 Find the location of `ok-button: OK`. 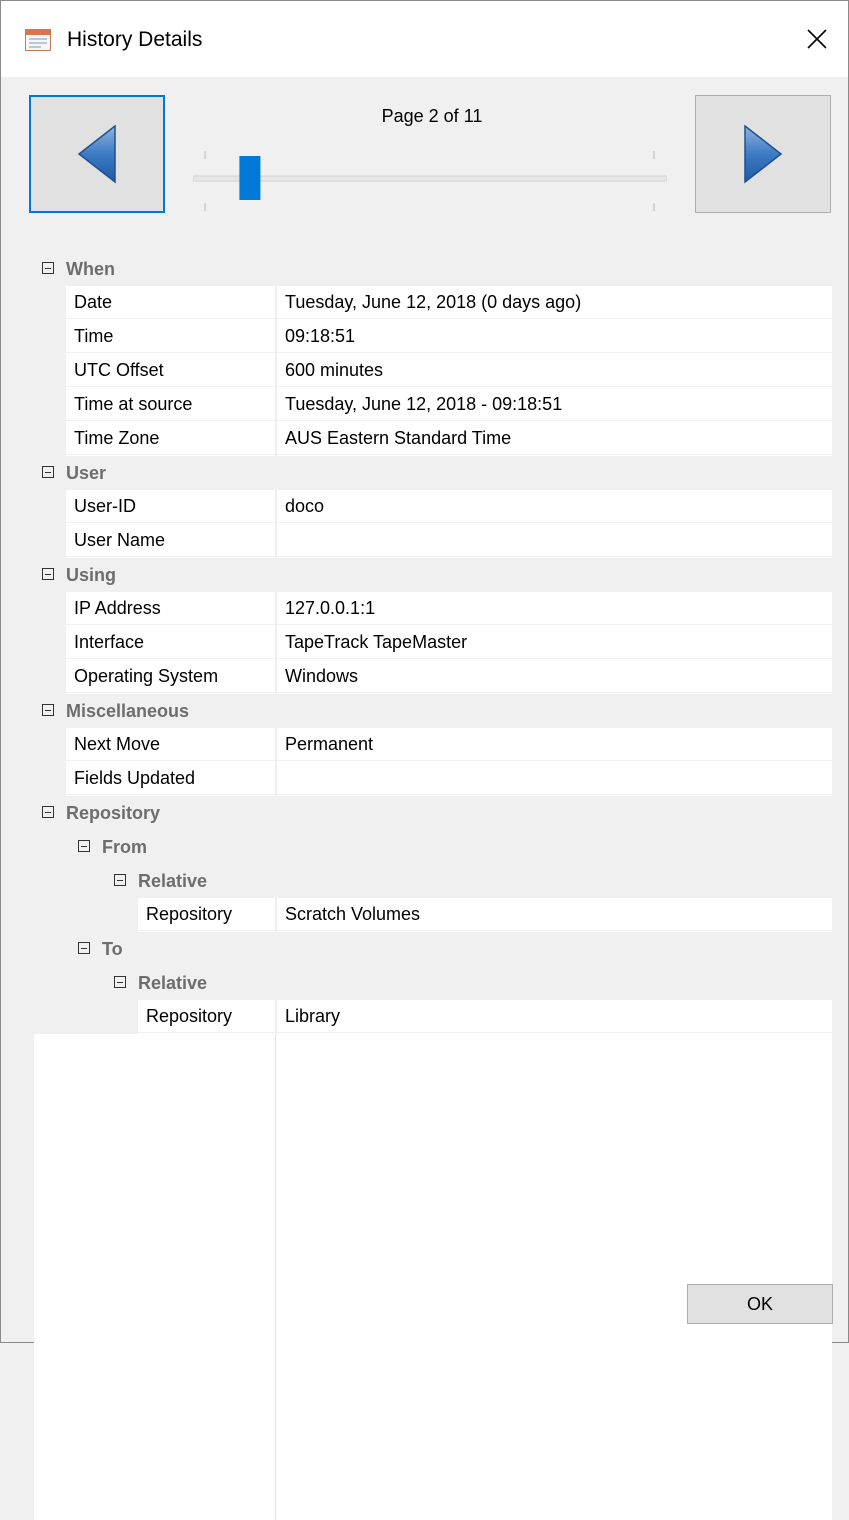

ok-button: OK is located at coordinates (760, 1304).